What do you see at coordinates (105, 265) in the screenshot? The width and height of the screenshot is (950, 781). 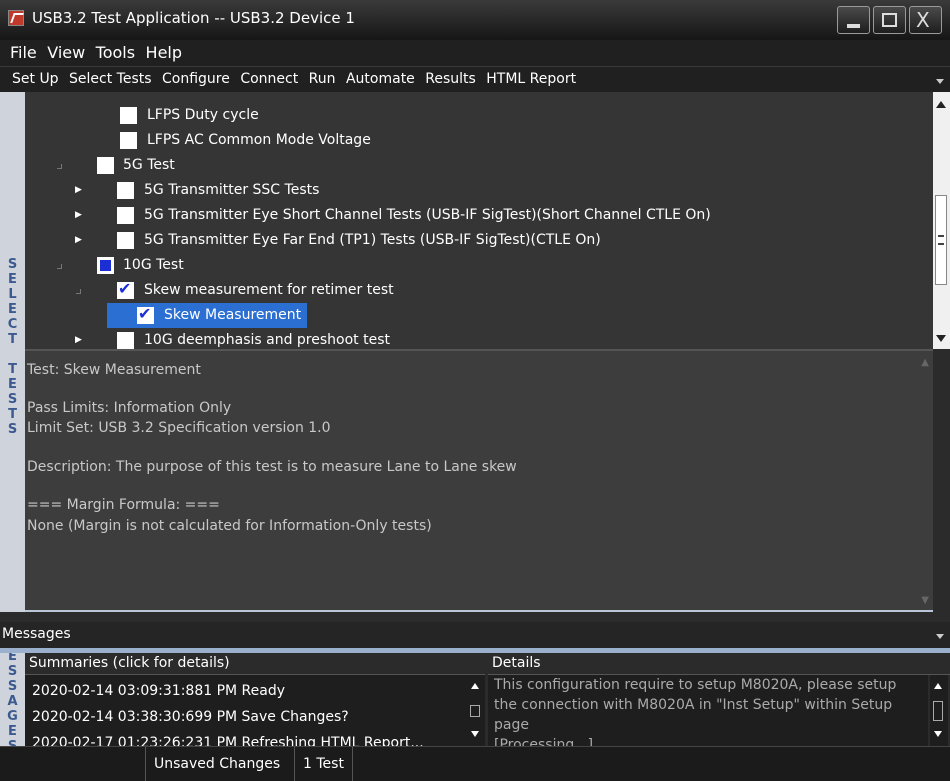 I see `checkbox-partial` at bounding box center [105, 265].